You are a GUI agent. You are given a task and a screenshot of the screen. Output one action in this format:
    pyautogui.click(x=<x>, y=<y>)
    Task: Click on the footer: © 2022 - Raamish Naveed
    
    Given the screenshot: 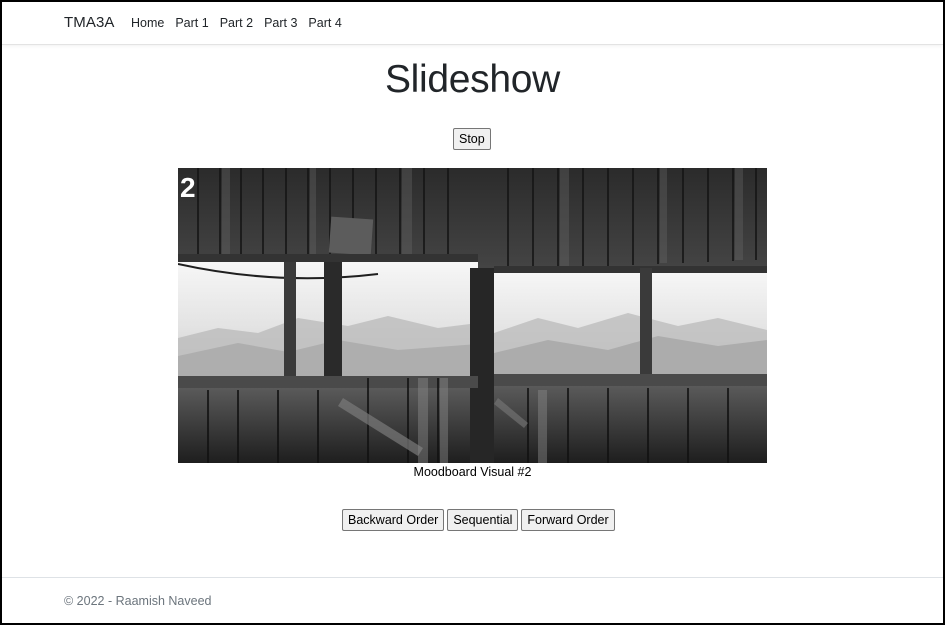 What is the action you would take?
    pyautogui.click(x=472, y=600)
    